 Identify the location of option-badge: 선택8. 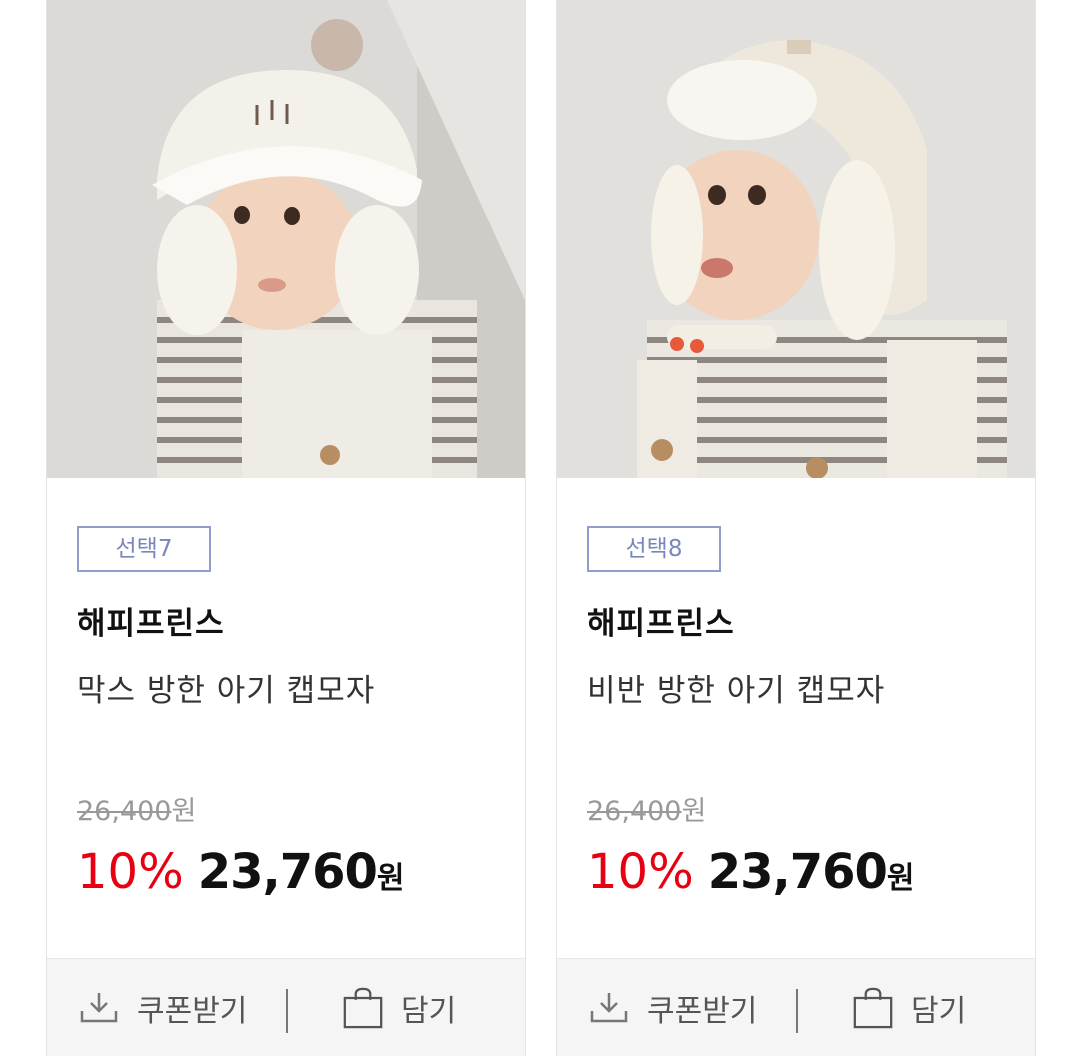
(654, 549).